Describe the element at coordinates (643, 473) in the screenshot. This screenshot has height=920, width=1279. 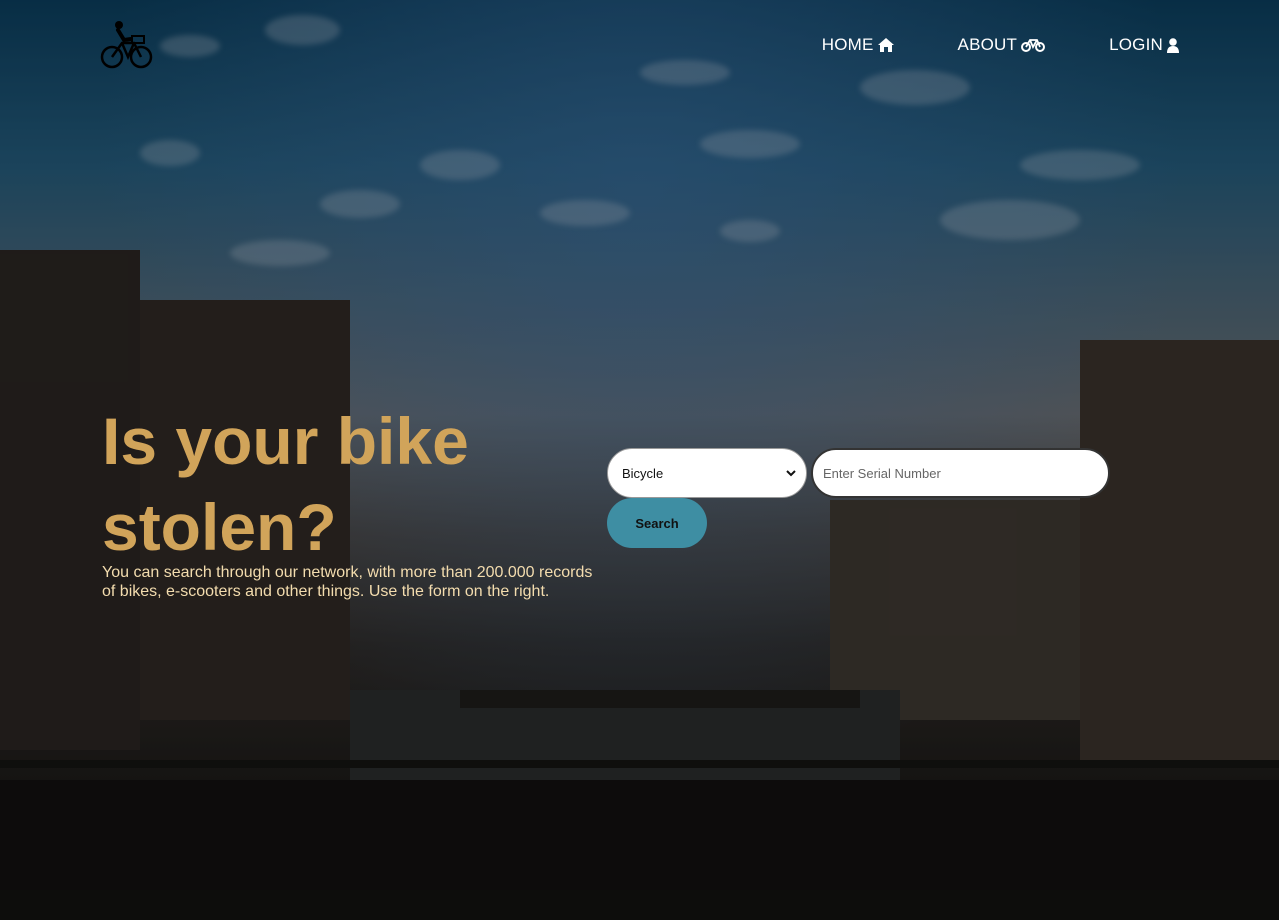
I see `item-type-value: Bicycle` at that location.